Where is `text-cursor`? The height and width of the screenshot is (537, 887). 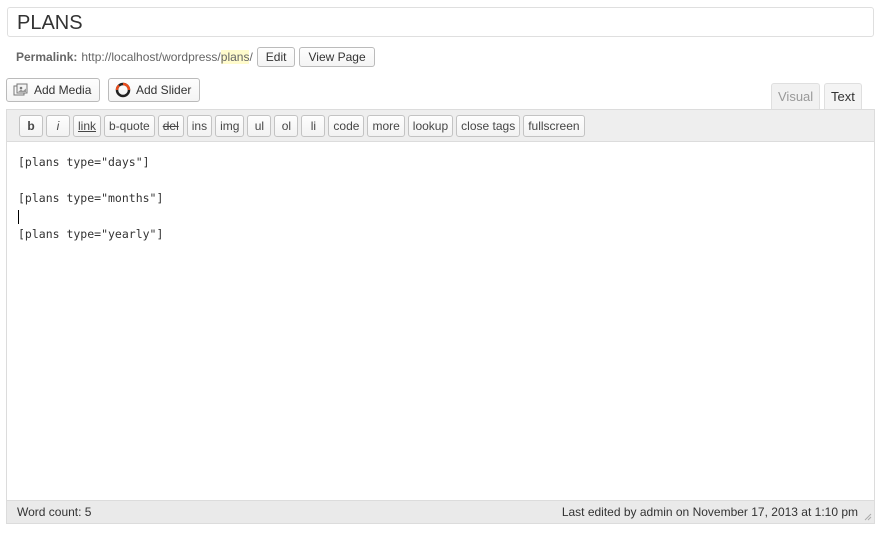 text-cursor is located at coordinates (18, 216).